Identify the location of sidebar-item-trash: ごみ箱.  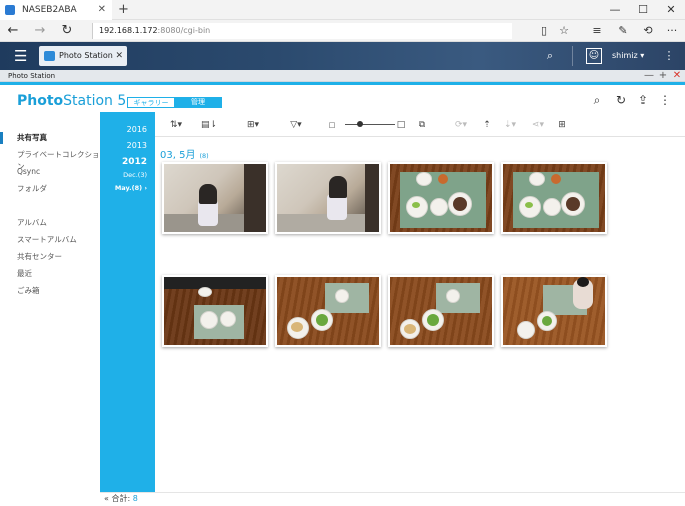
(28, 291).